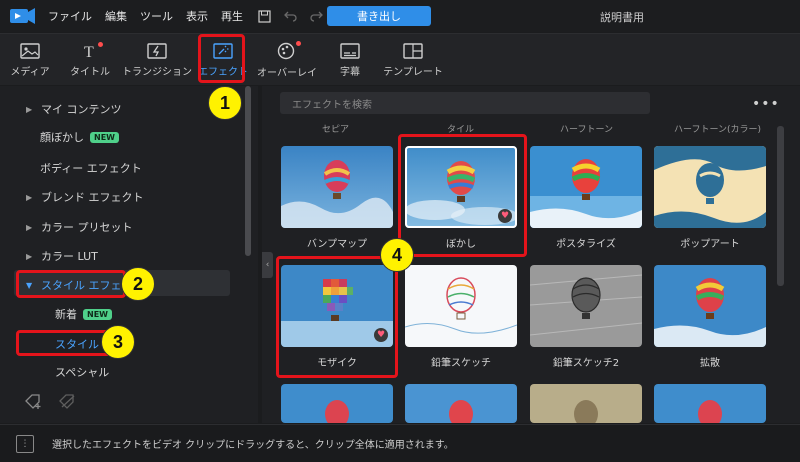 This screenshot has width=800, height=462. Describe the element at coordinates (87, 227) in the screenshot. I see `sidebar-item-label: カラー プリセット` at that location.